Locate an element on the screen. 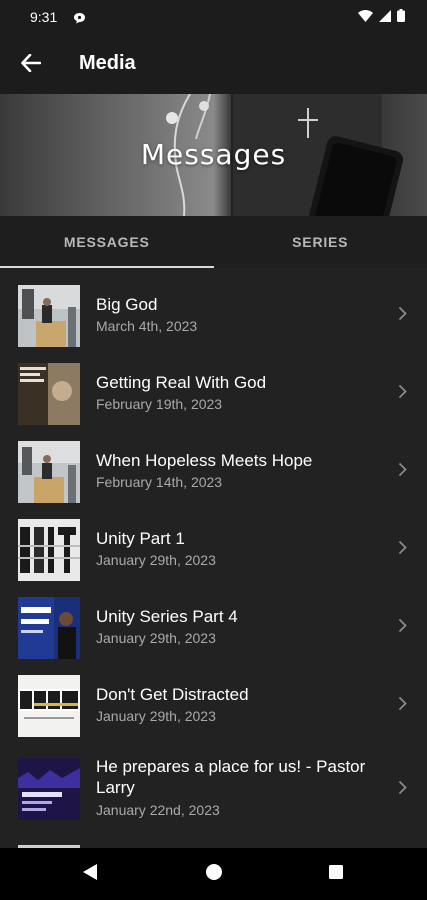 The width and height of the screenshot is (427, 900). message-date: February 14th, 2023 is located at coordinates (159, 482).